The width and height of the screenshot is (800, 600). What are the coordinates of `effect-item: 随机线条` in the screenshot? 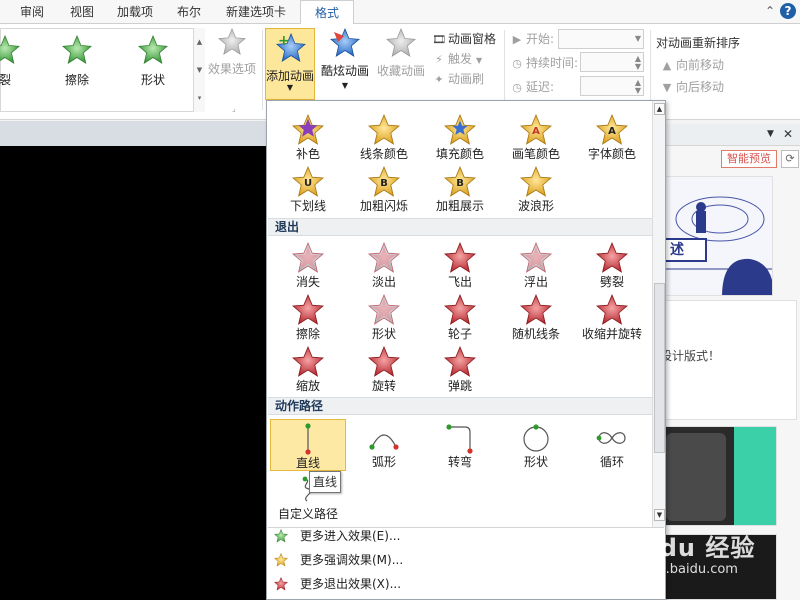 It's located at (536, 317).